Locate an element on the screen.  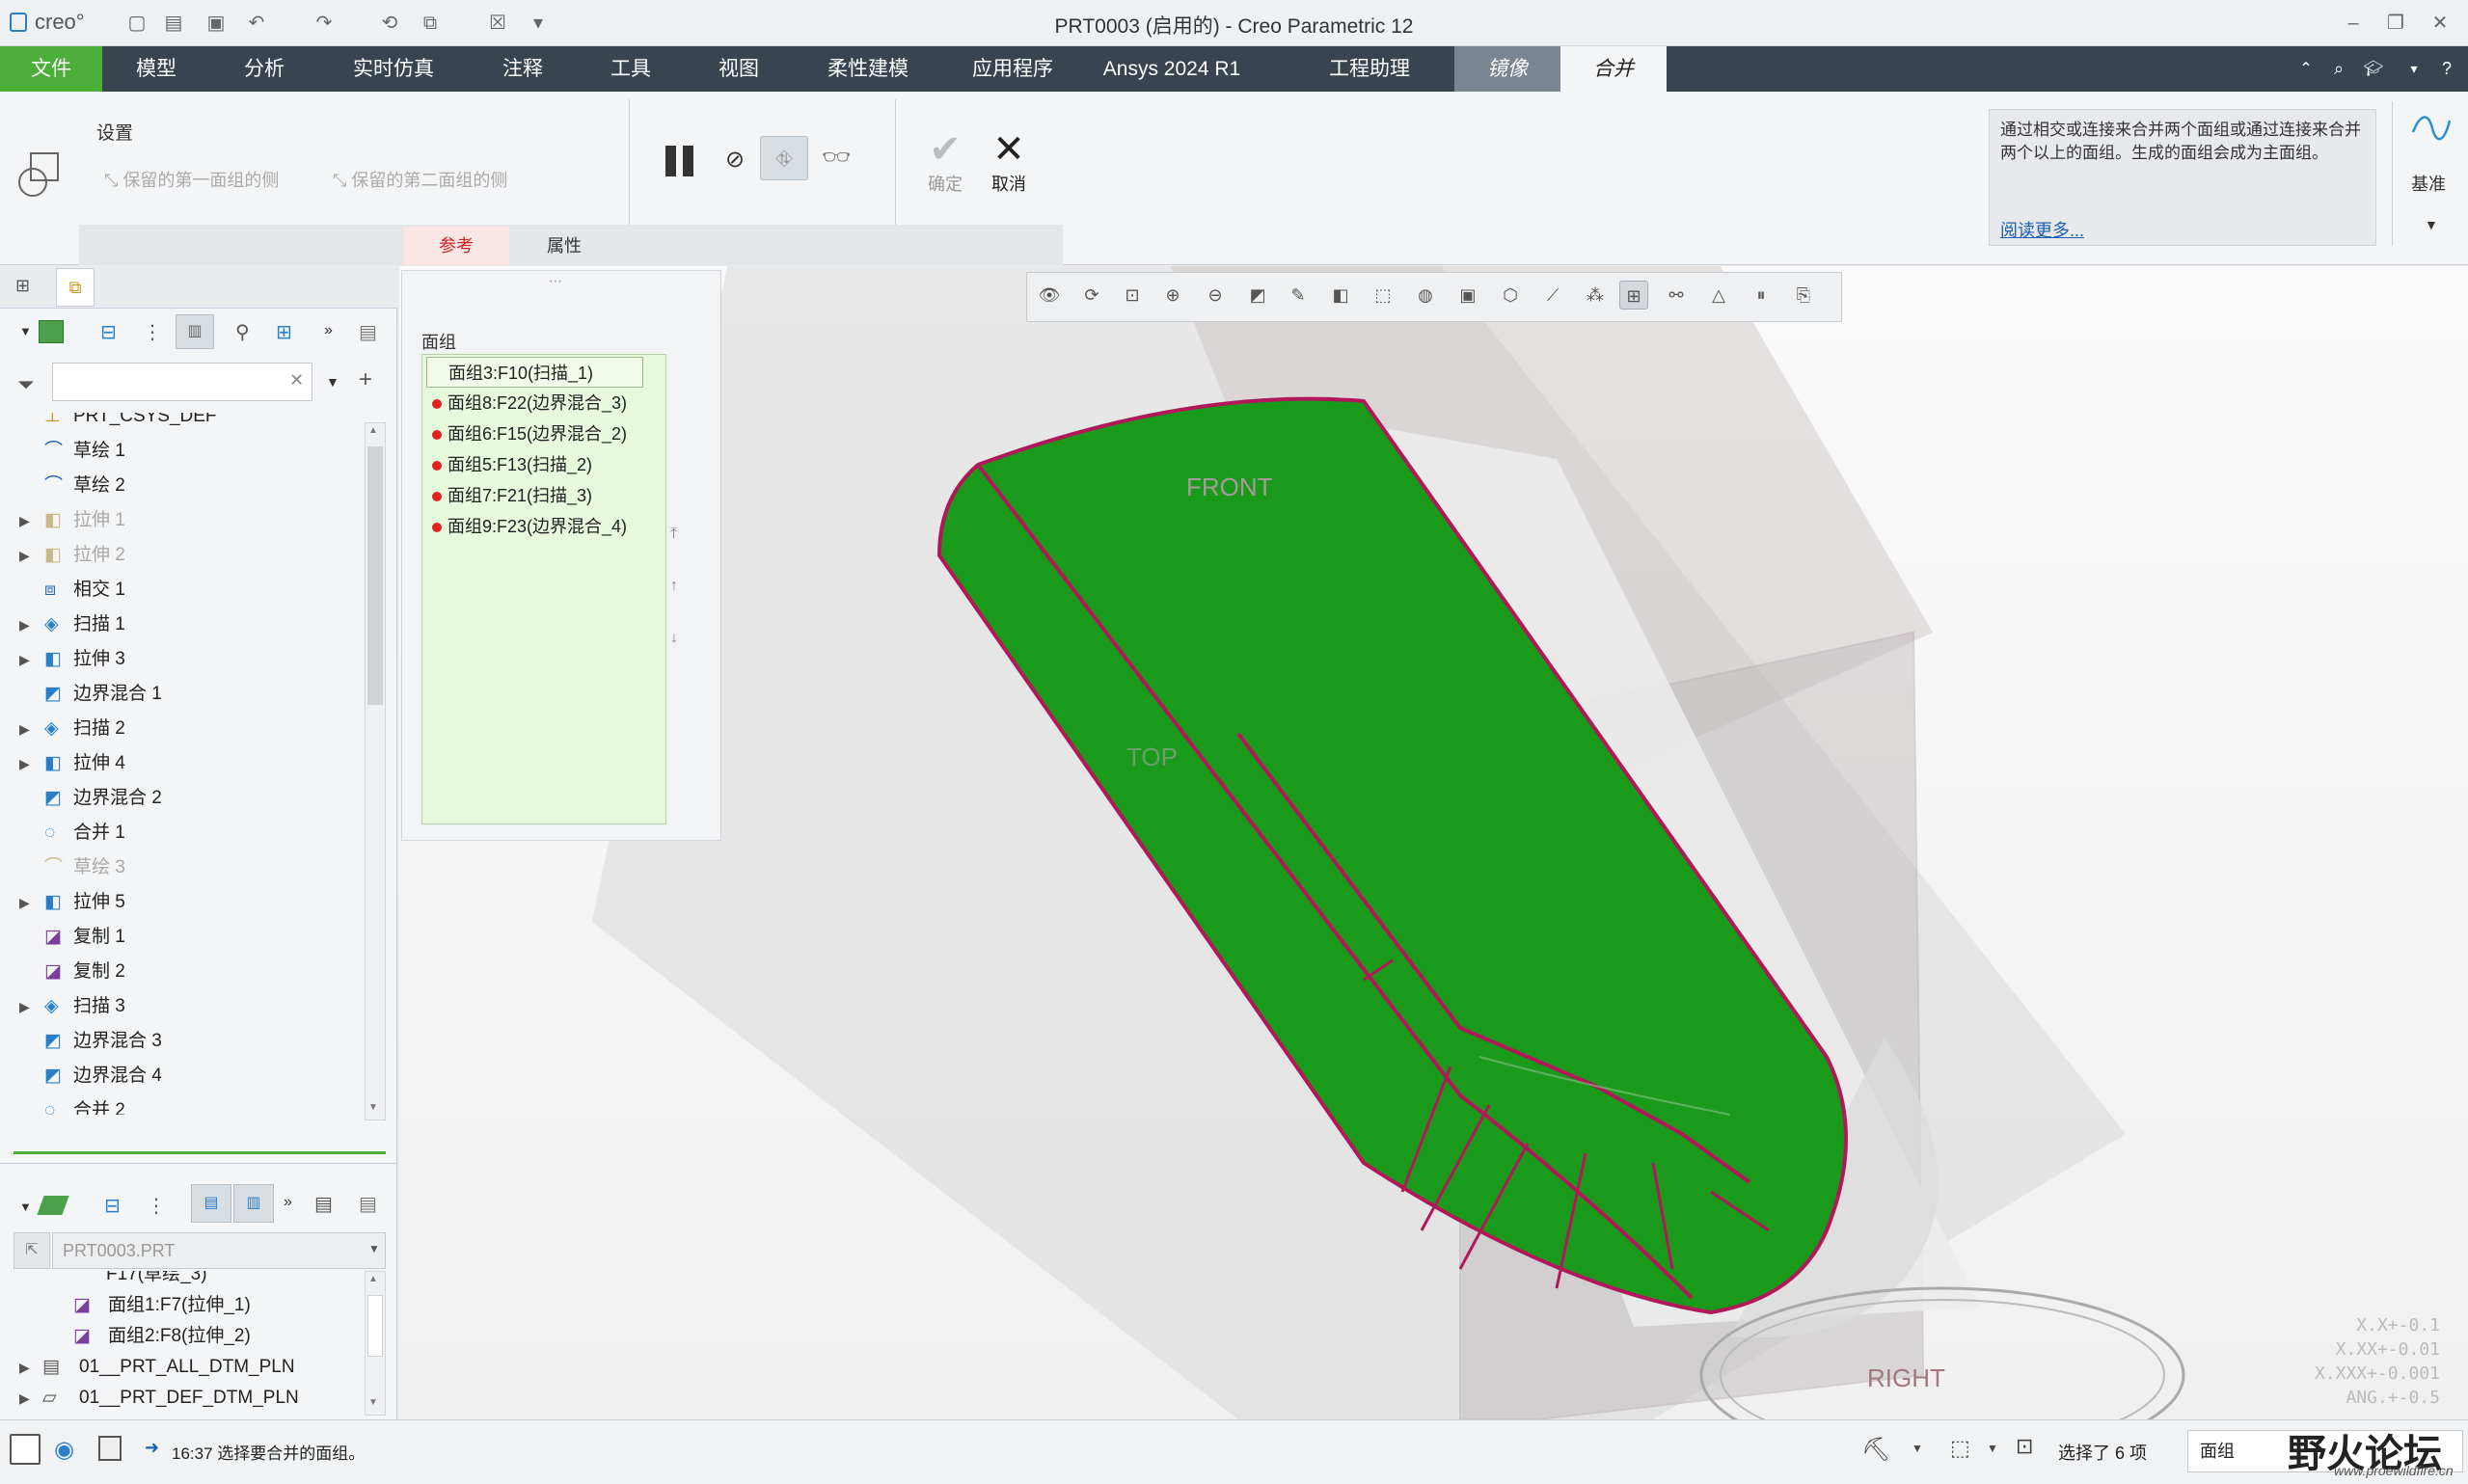
zoom-fit-icon: ⊡ is located at coordinates (1132, 295).